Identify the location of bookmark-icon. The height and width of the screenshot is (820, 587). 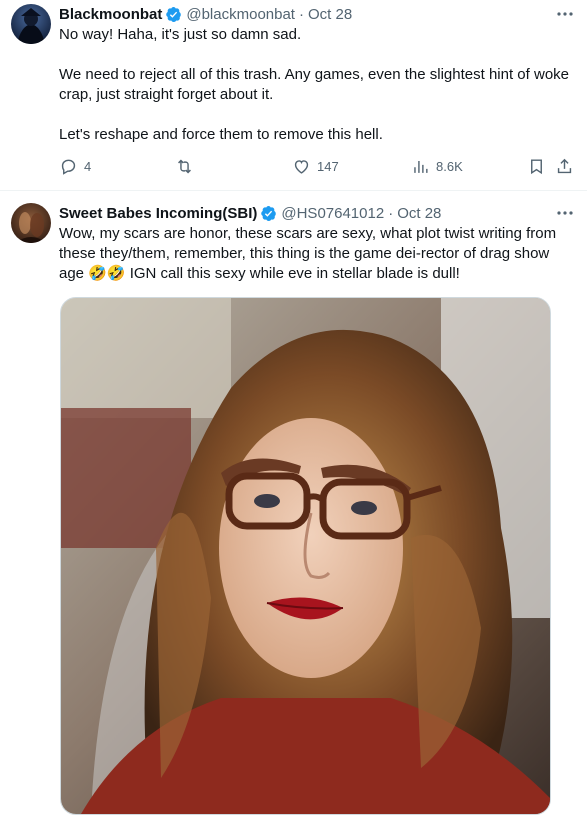
(536, 167).